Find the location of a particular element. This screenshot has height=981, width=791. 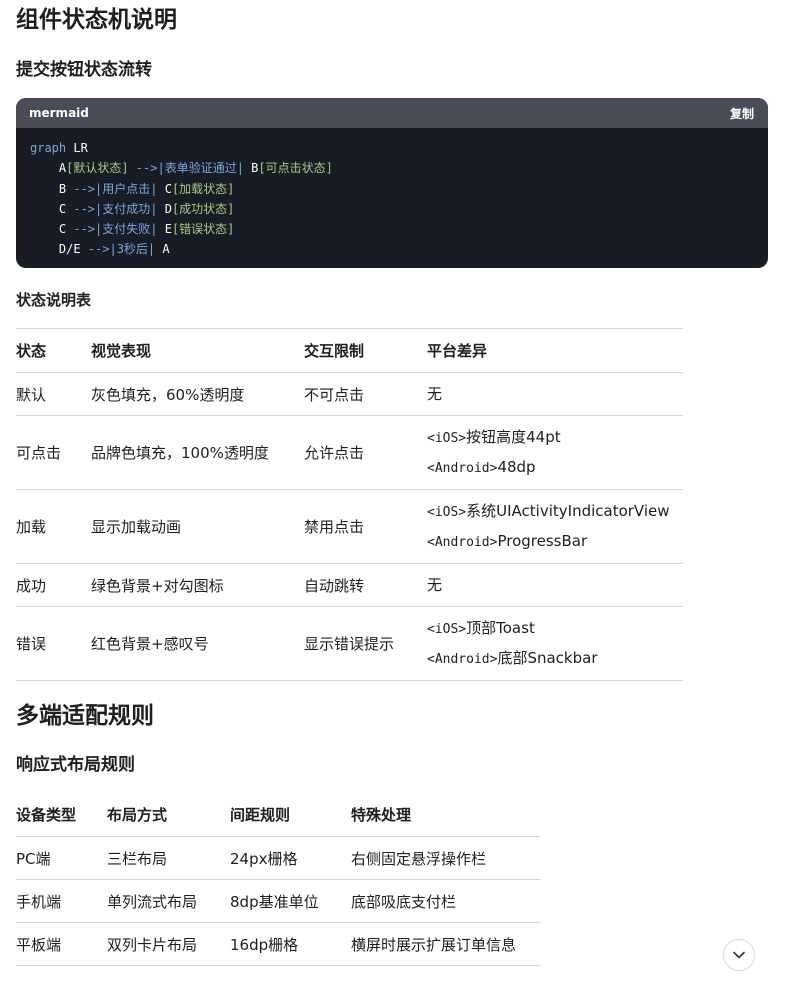

table-cell-platform: <iOS>顶部Toast <Android>底部Snackbar is located at coordinates (555, 644).